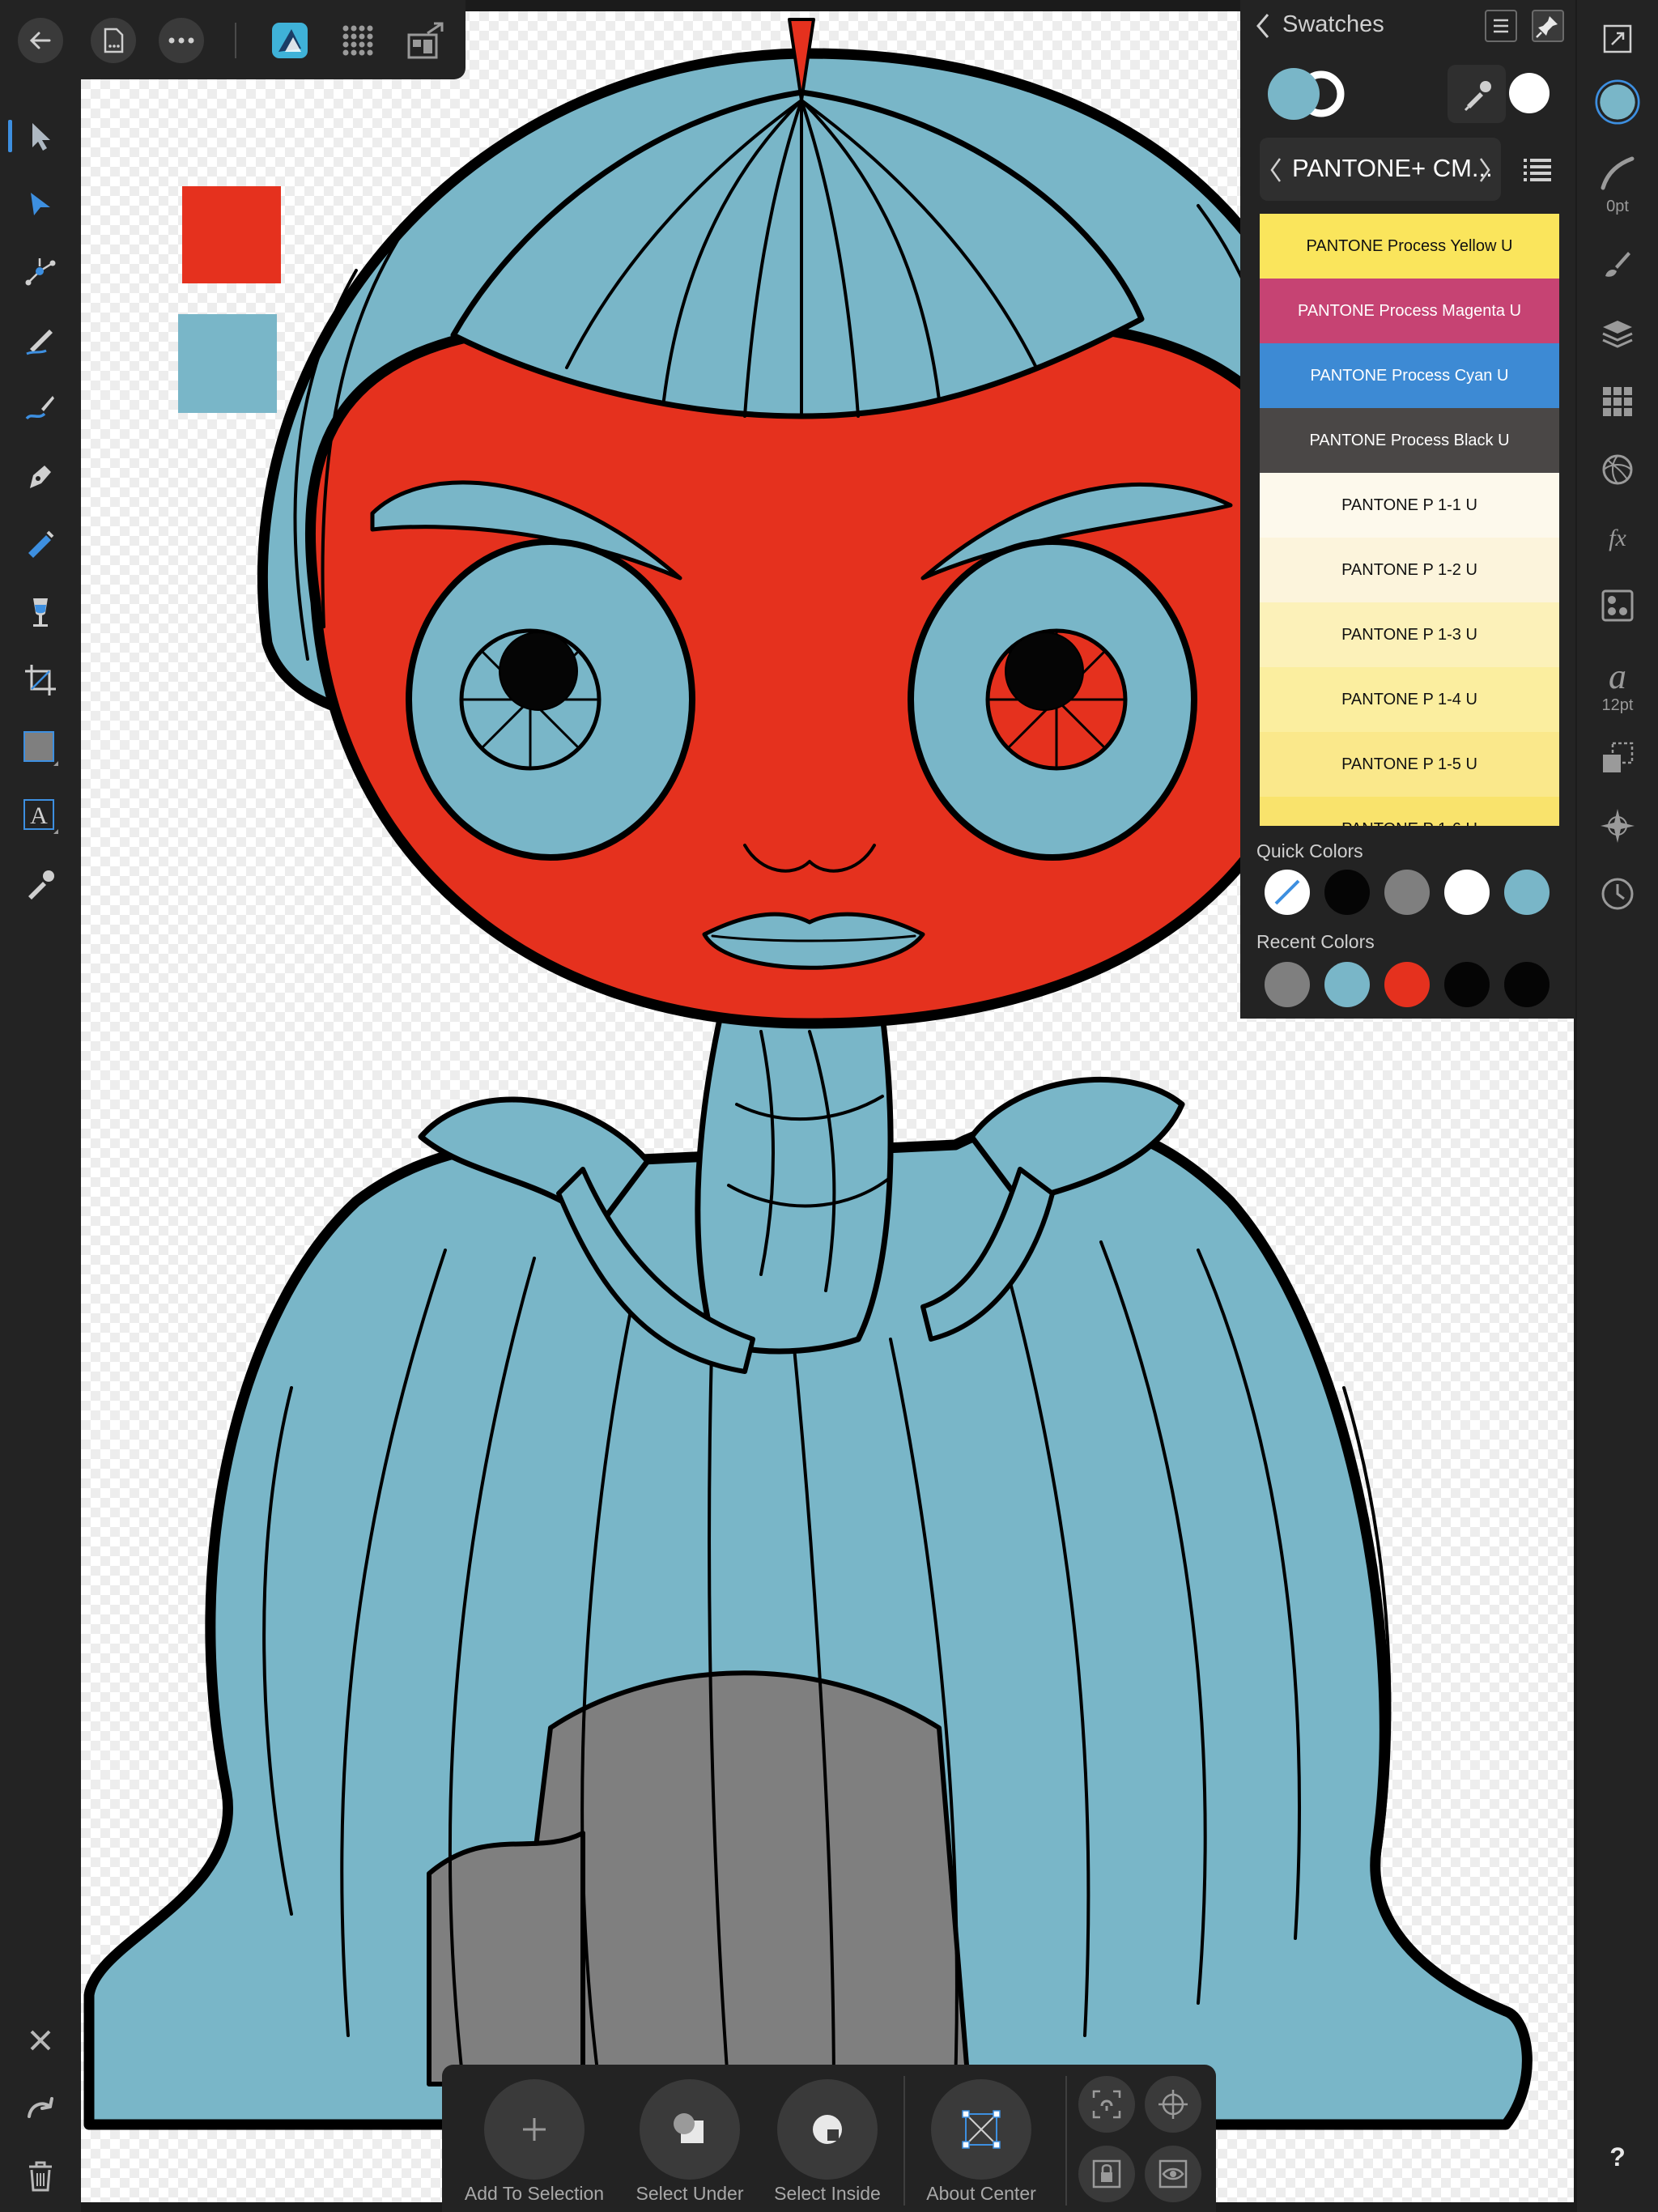 Image resolution: width=1658 pixels, height=2212 pixels. Describe the element at coordinates (40, 272) in the screenshot. I see `corner-tool-icon` at that location.